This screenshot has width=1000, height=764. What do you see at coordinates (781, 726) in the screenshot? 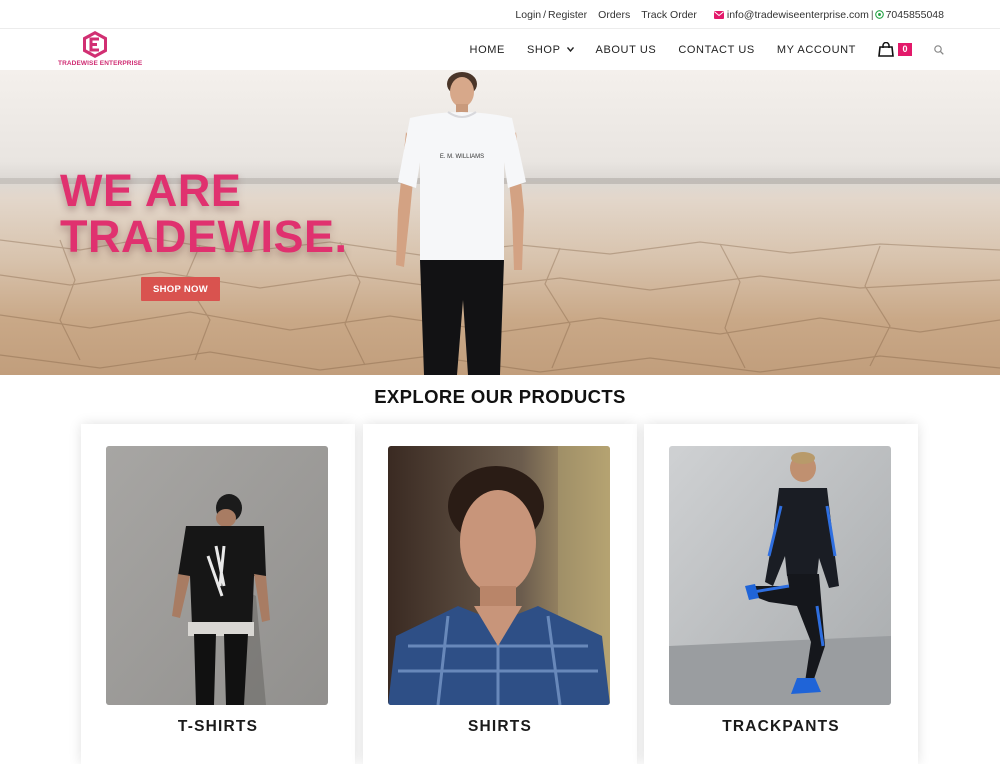
I see `trackpants-label: TRACKPANTS` at bounding box center [781, 726].